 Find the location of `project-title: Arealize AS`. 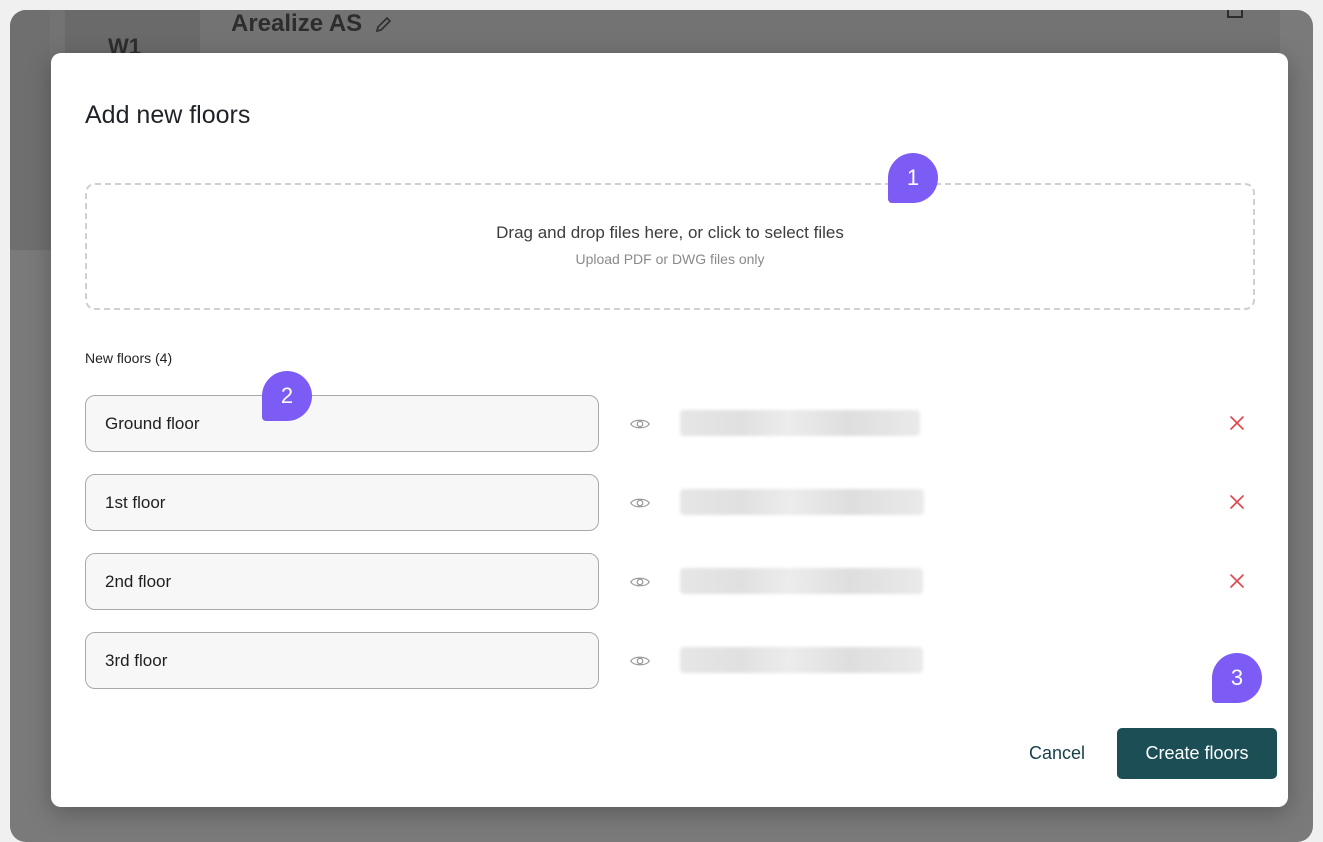

project-title: Arealize AS is located at coordinates (312, 24).